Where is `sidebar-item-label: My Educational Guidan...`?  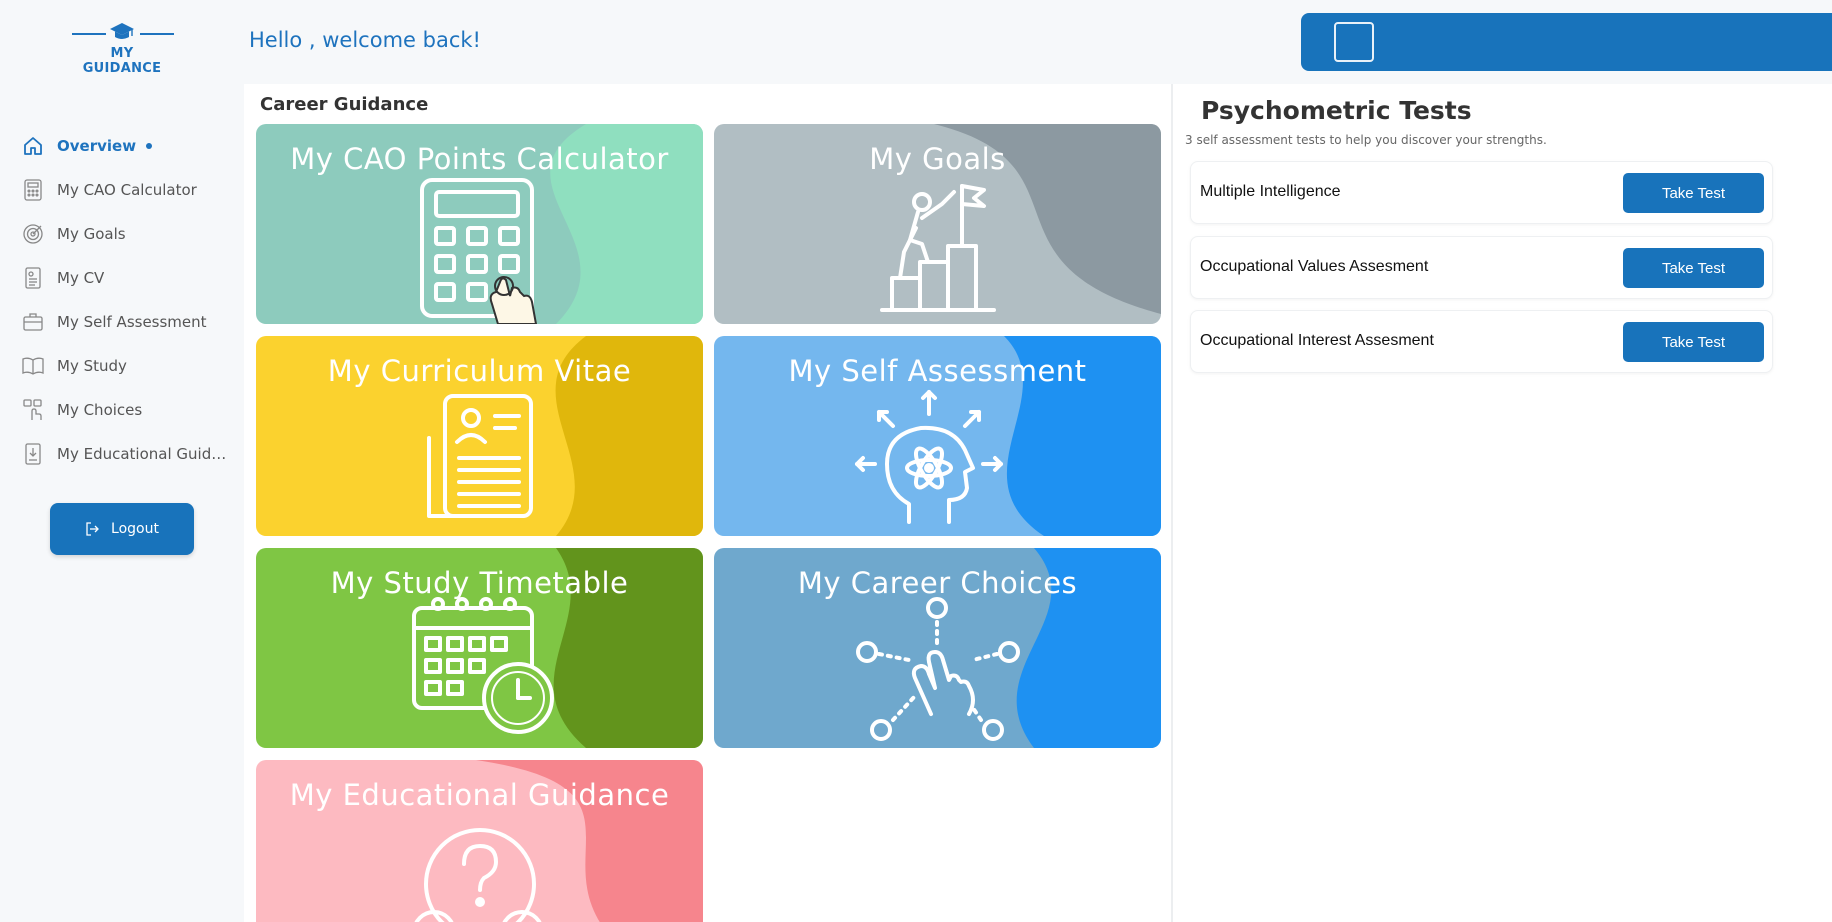
sidebar-item-label: My Educational Guidan... is located at coordinates (144, 454).